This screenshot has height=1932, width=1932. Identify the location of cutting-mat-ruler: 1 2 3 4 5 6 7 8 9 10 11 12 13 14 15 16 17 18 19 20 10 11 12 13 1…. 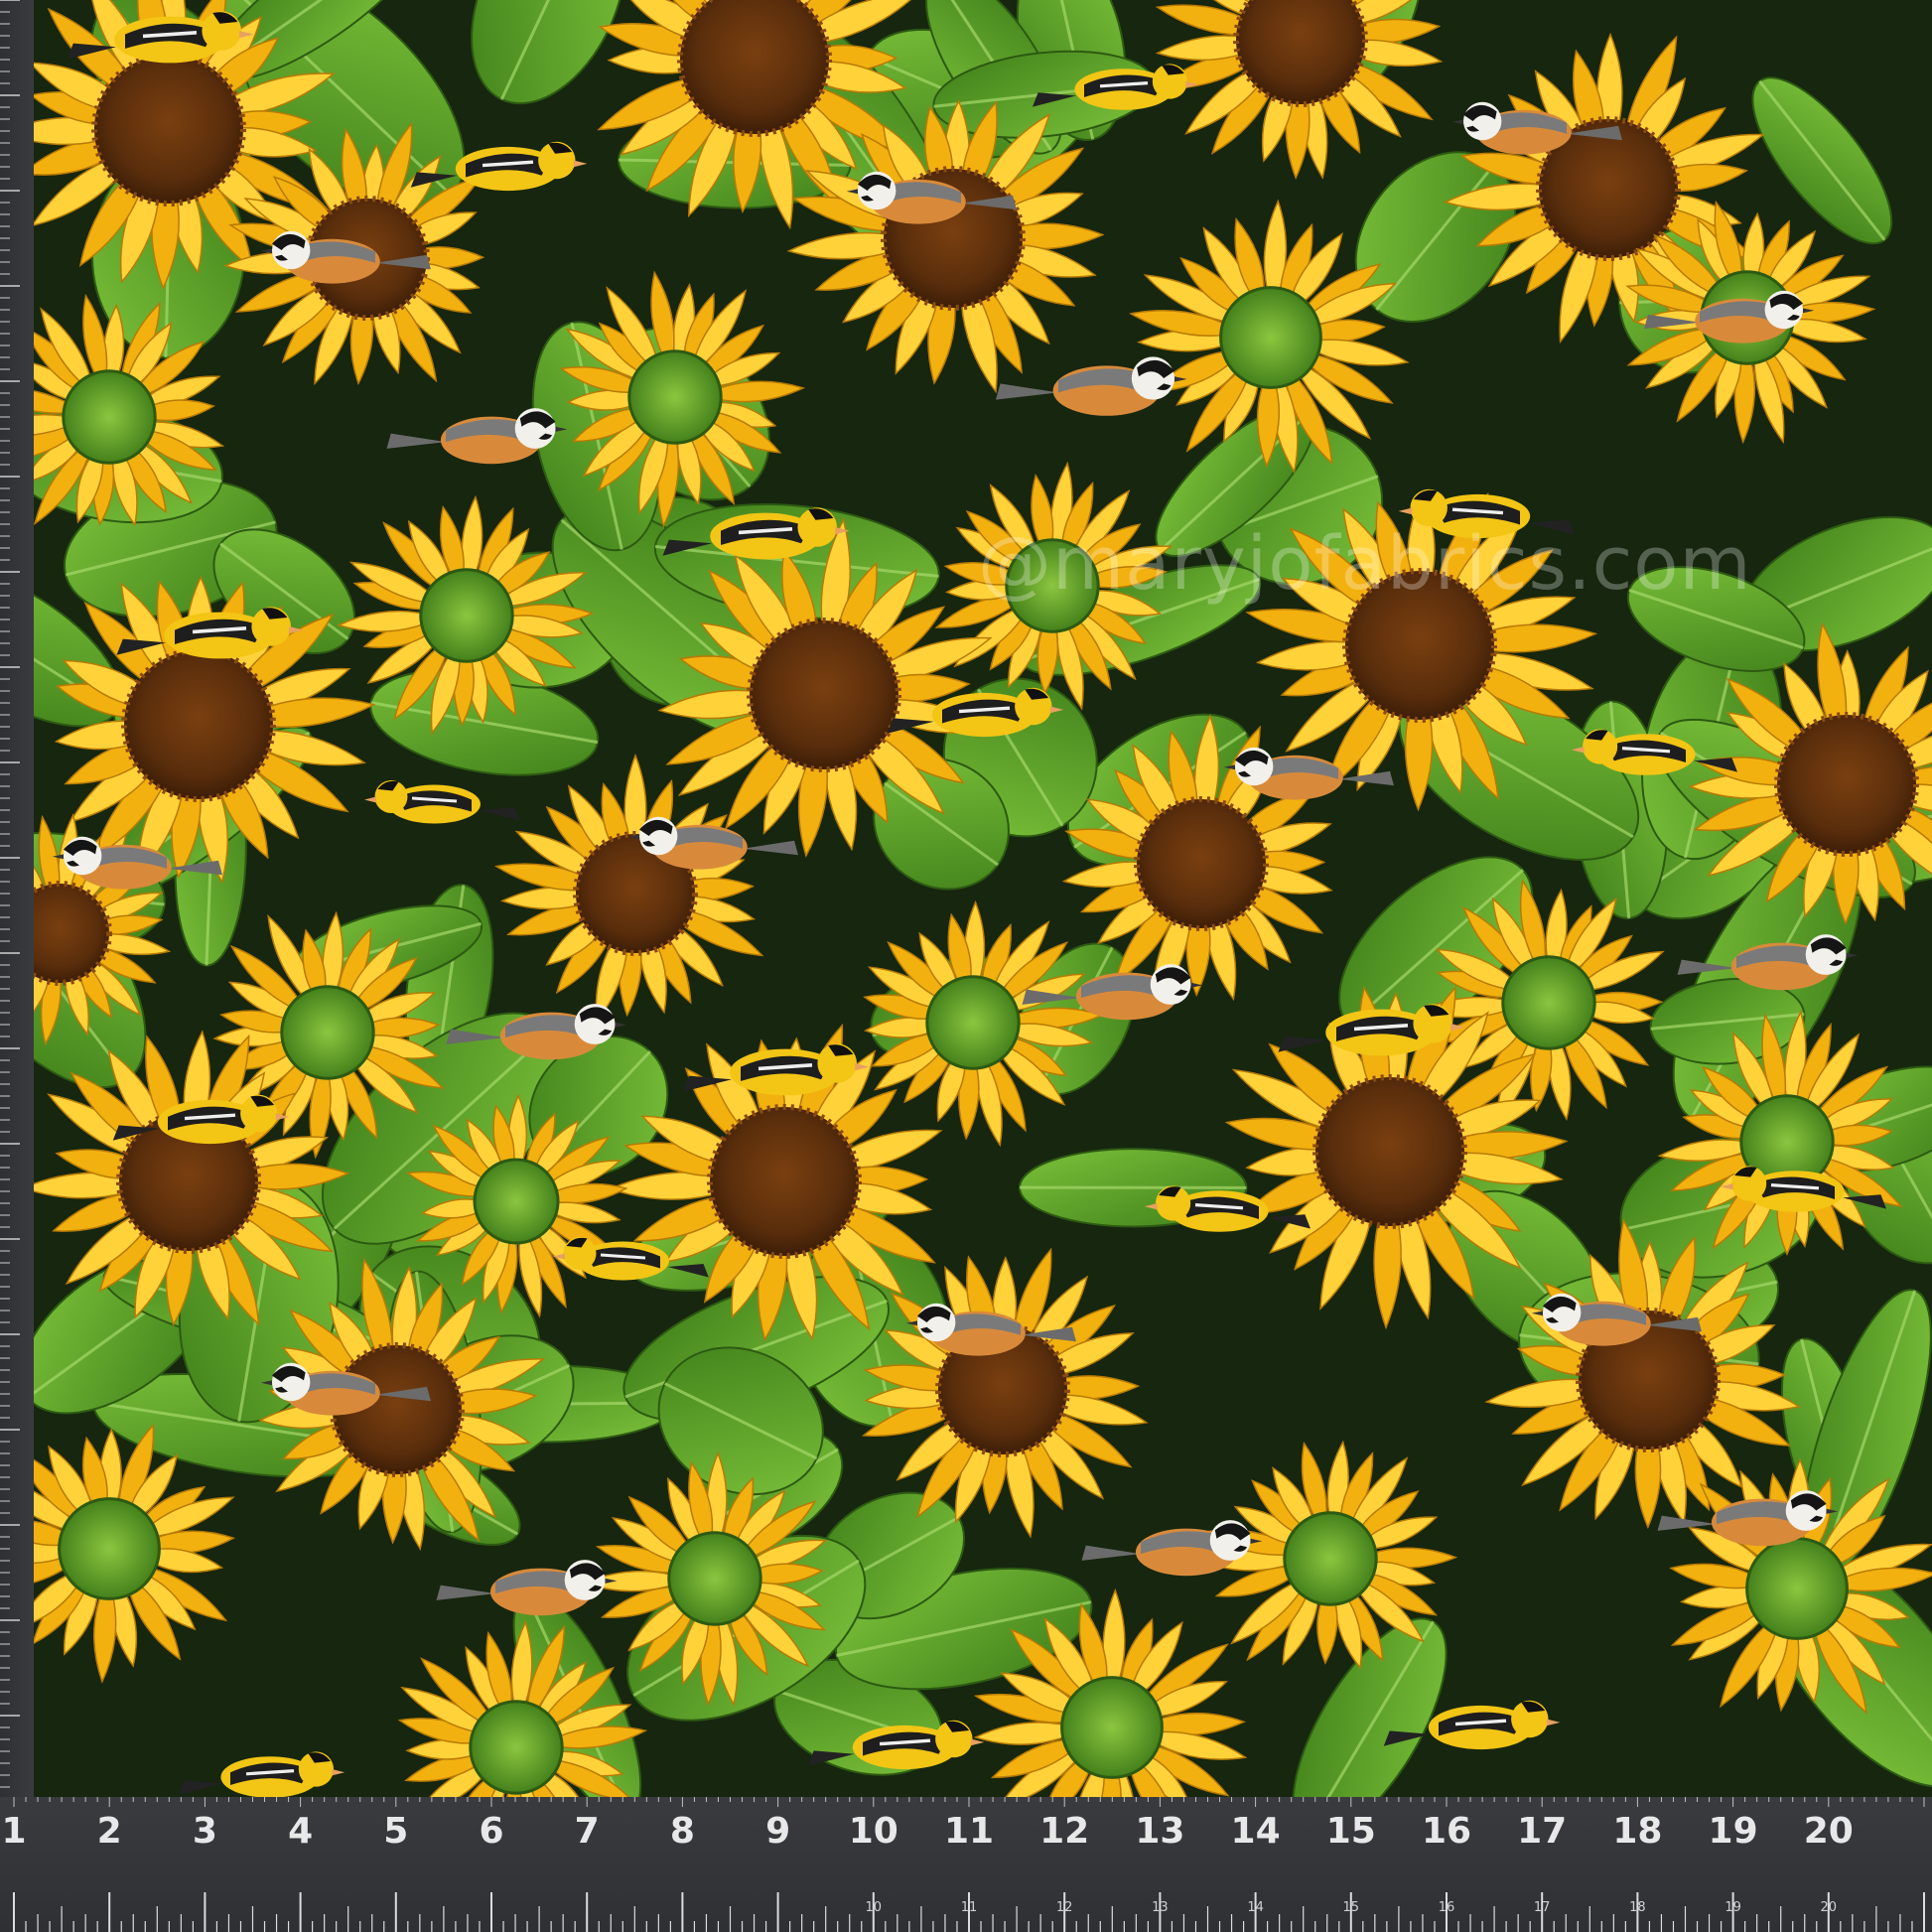
(966, 1865).